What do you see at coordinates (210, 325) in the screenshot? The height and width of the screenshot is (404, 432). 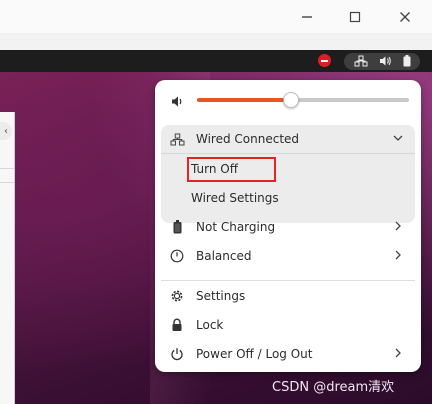 I see `lock-label: Lock` at bounding box center [210, 325].